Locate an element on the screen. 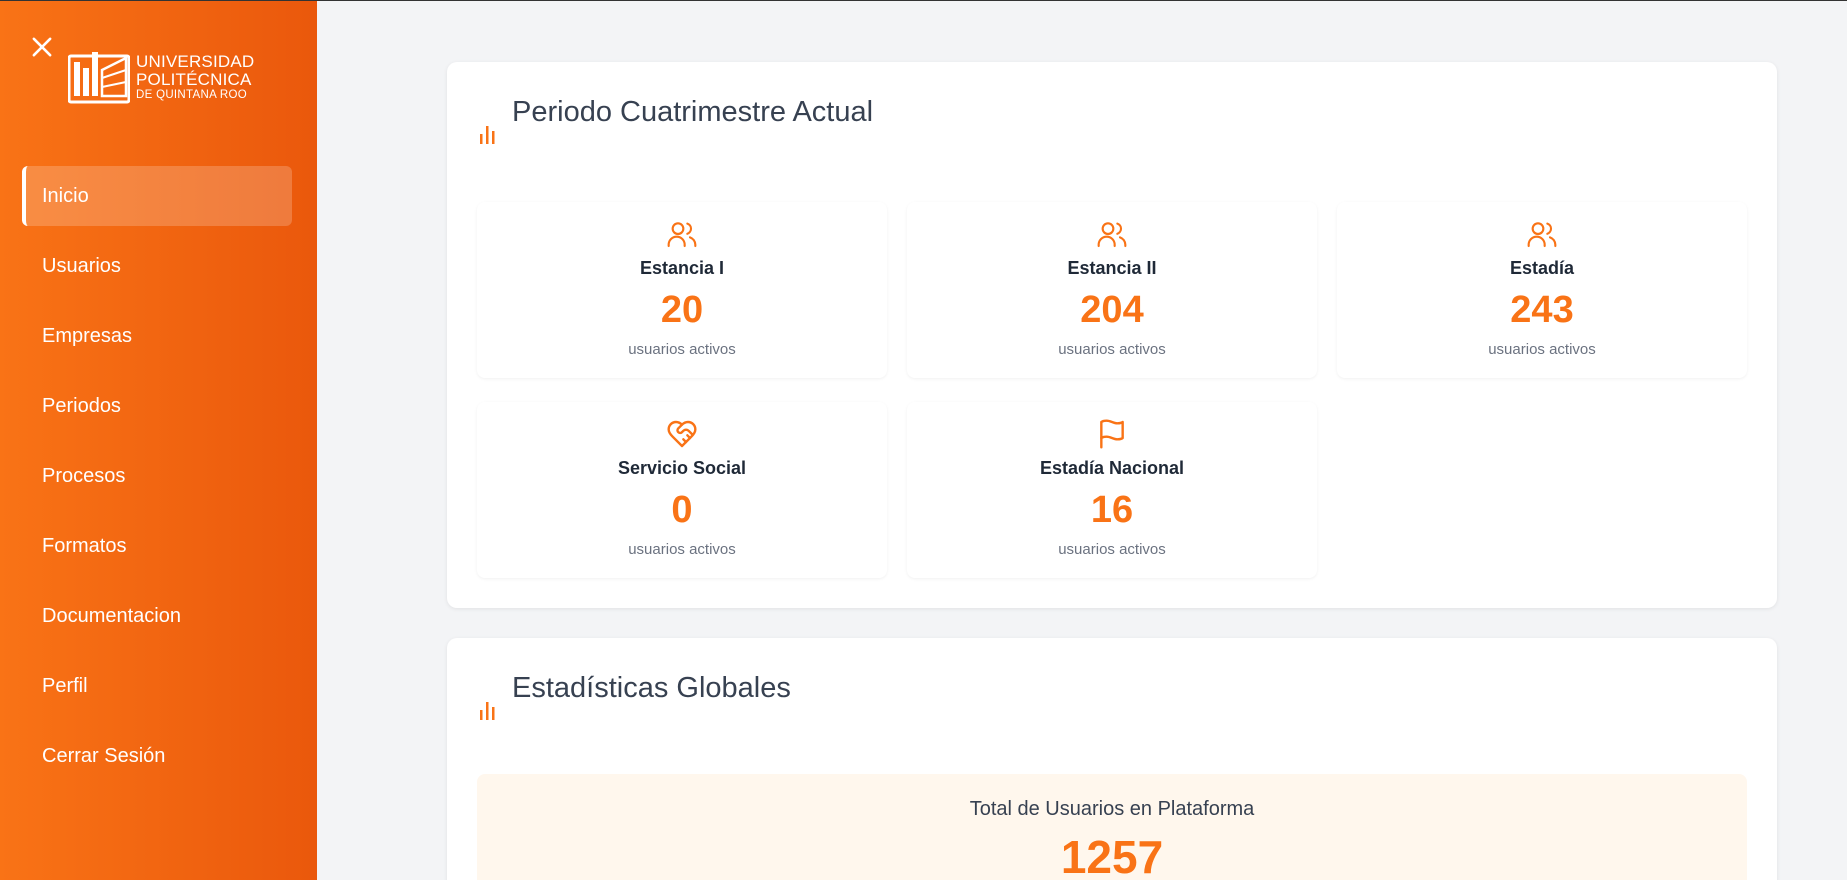 This screenshot has width=1847, height=880. sidebar-item-documentacion: Documentacion is located at coordinates (157, 616).